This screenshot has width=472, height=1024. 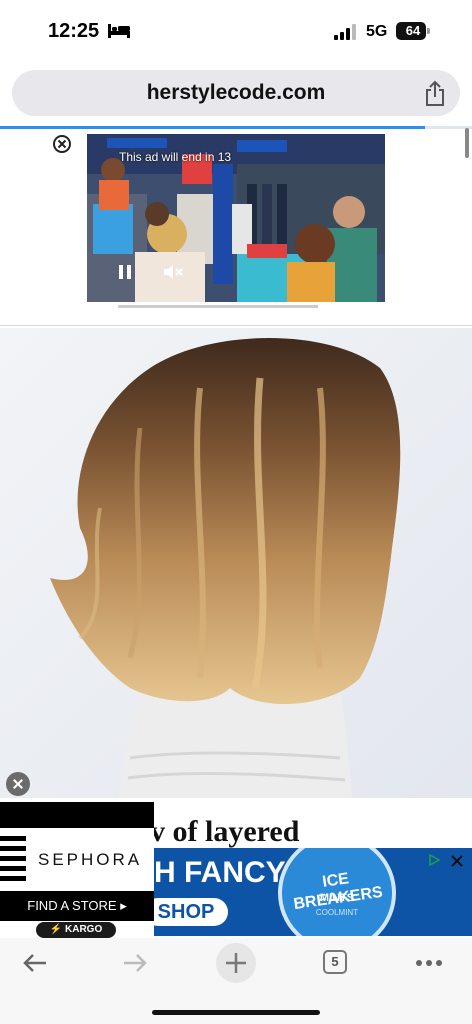 What do you see at coordinates (35, 963) in the screenshot?
I see `back-arrow-icon` at bounding box center [35, 963].